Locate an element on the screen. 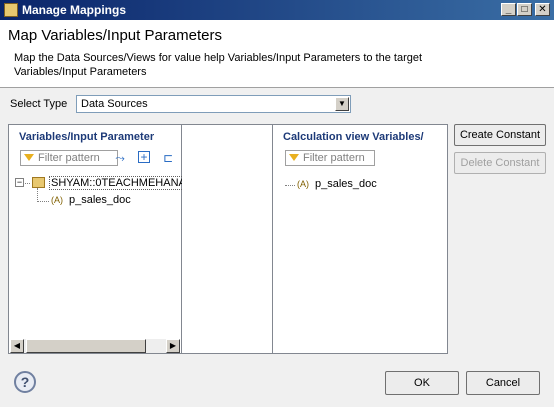 The height and width of the screenshot is (407, 554). mapping-area is located at coordinates (227, 239).